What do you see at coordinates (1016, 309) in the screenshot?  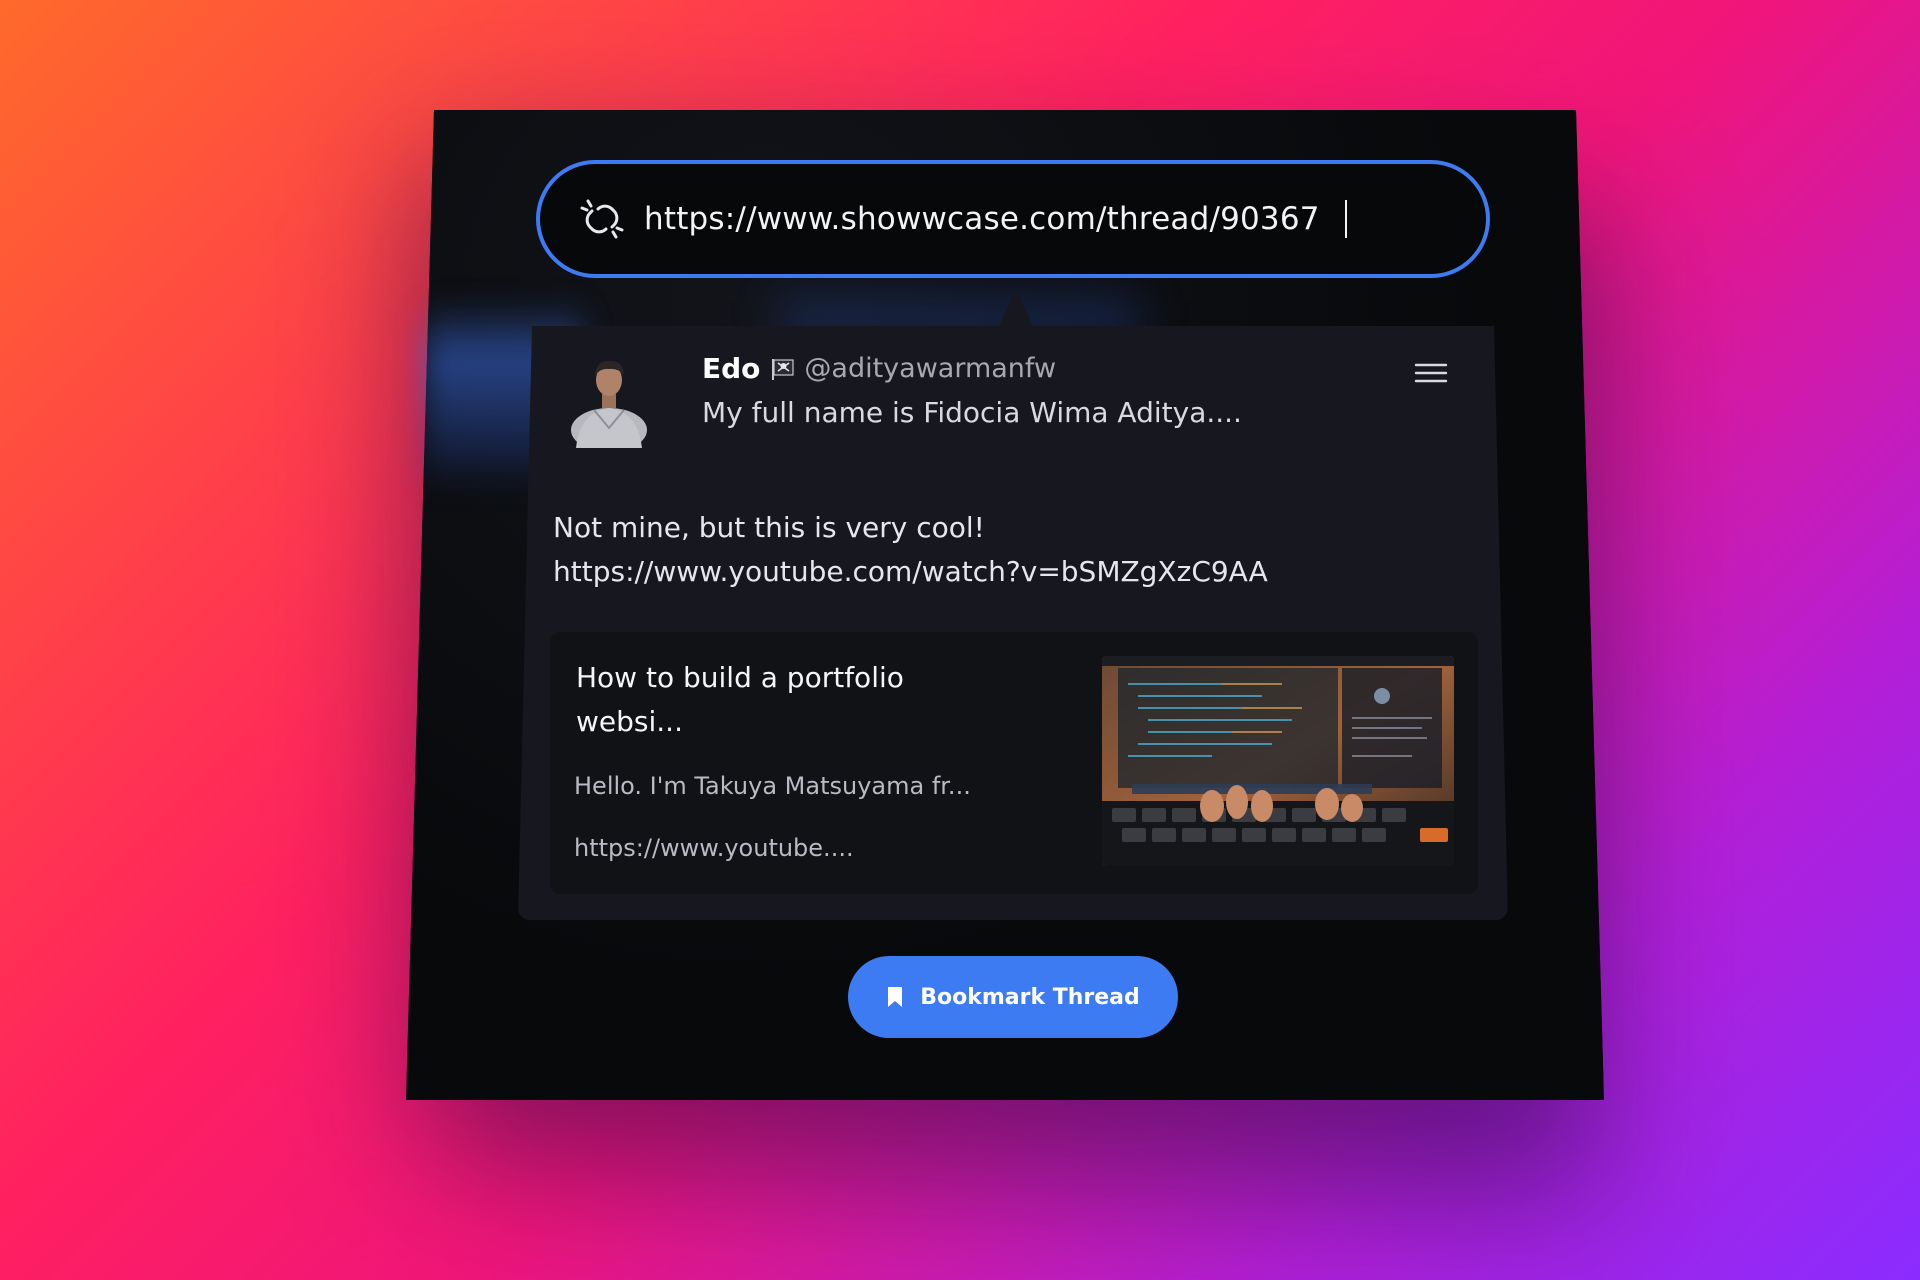 I see `card-pointer` at bounding box center [1016, 309].